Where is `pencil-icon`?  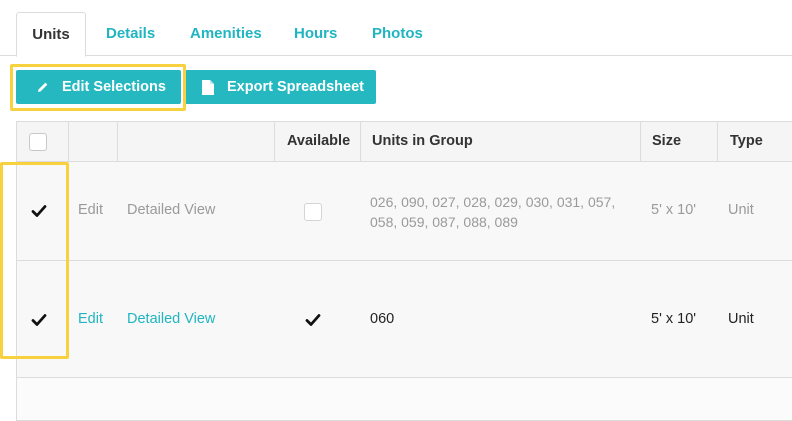 pencil-icon is located at coordinates (43, 87).